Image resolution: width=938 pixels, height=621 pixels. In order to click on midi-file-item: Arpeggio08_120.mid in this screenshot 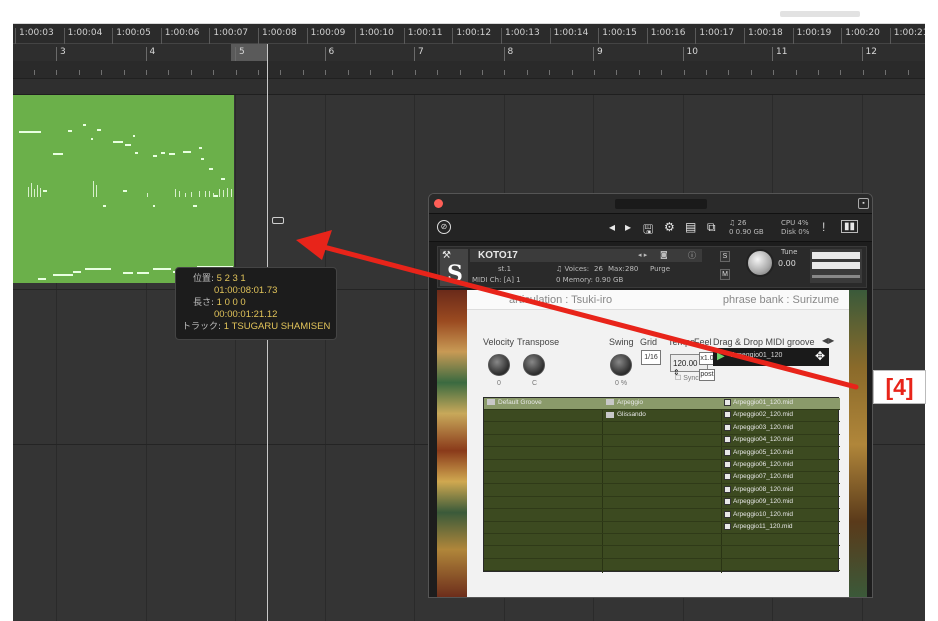, I will do `click(758, 489)`.